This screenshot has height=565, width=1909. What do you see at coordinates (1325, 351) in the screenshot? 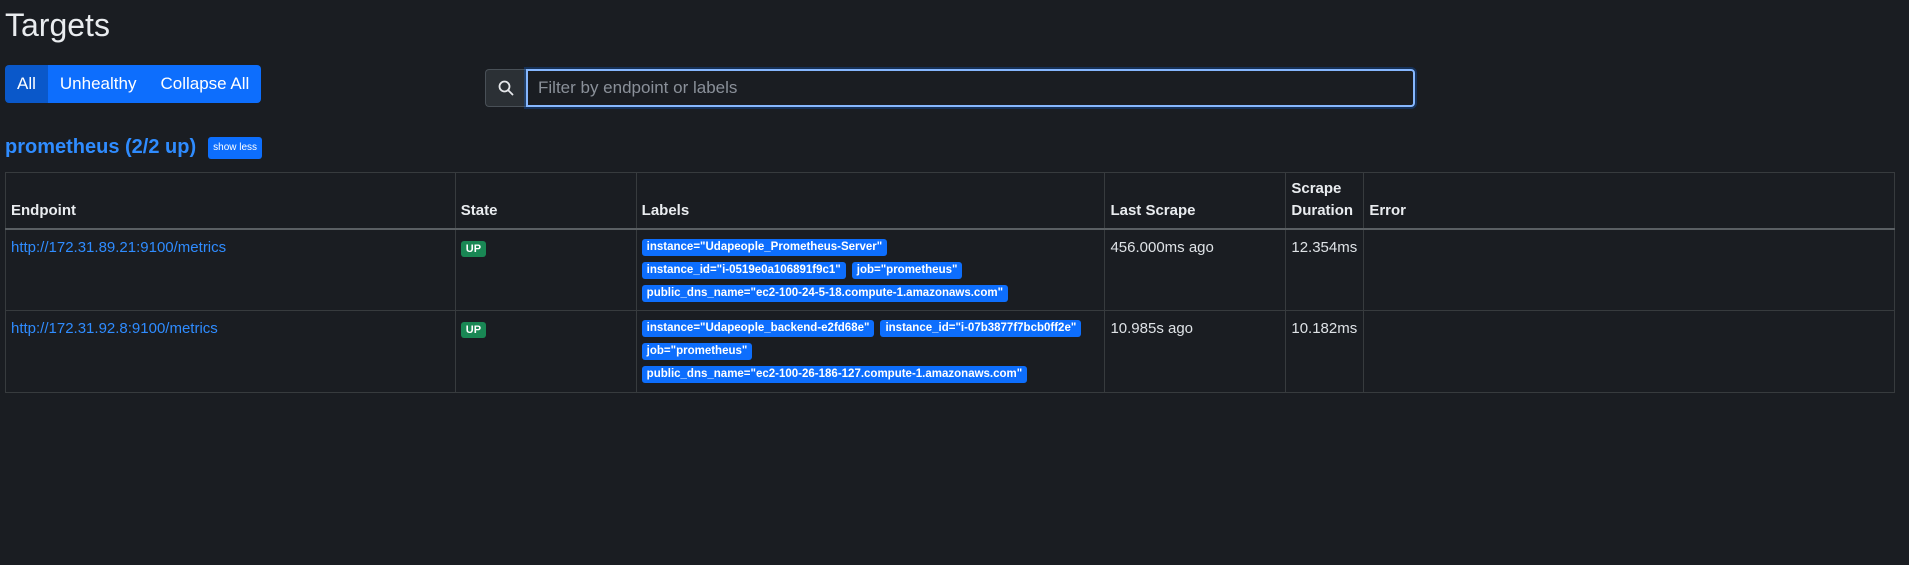
I see `scrape-duration-cell: 10.182ms` at bounding box center [1325, 351].